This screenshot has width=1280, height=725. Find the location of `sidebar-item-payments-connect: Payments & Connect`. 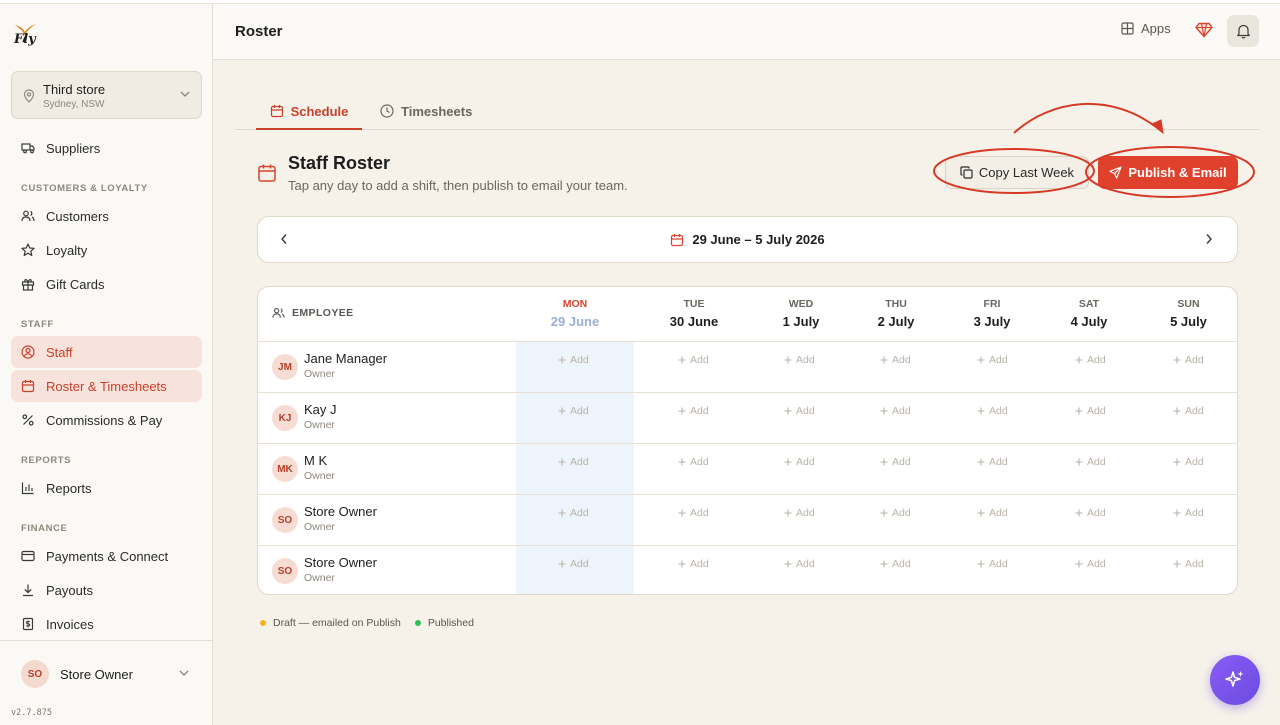

sidebar-item-payments-connect: Payments & Connect is located at coordinates (106, 556).